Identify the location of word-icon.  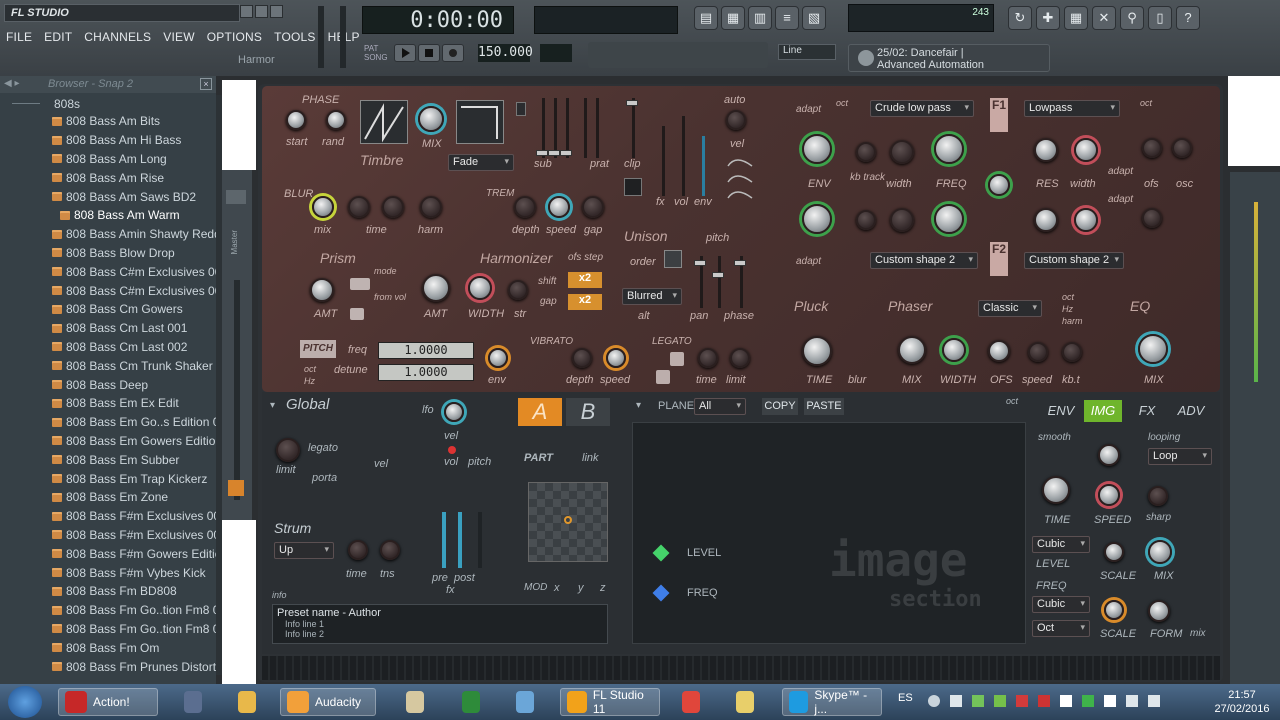
(1066, 701).